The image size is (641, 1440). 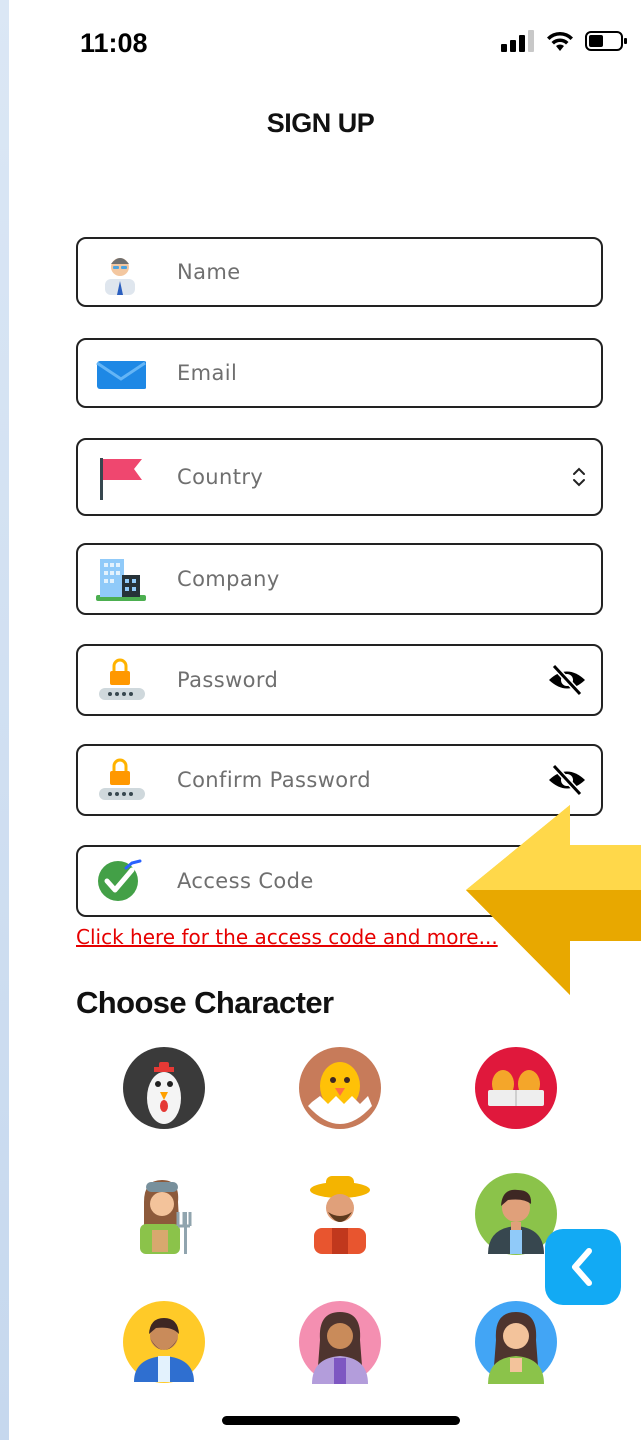 I want to click on status-icons, so click(x=565, y=41).